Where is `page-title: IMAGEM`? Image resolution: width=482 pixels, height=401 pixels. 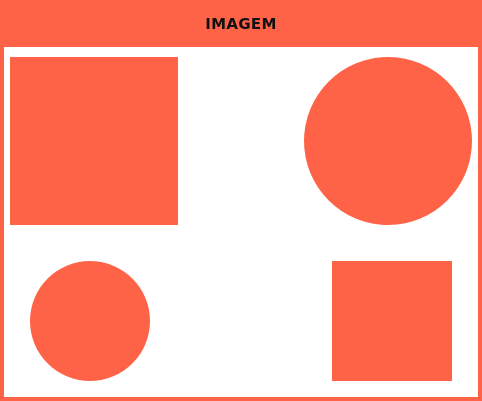
page-title: IMAGEM is located at coordinates (241, 23).